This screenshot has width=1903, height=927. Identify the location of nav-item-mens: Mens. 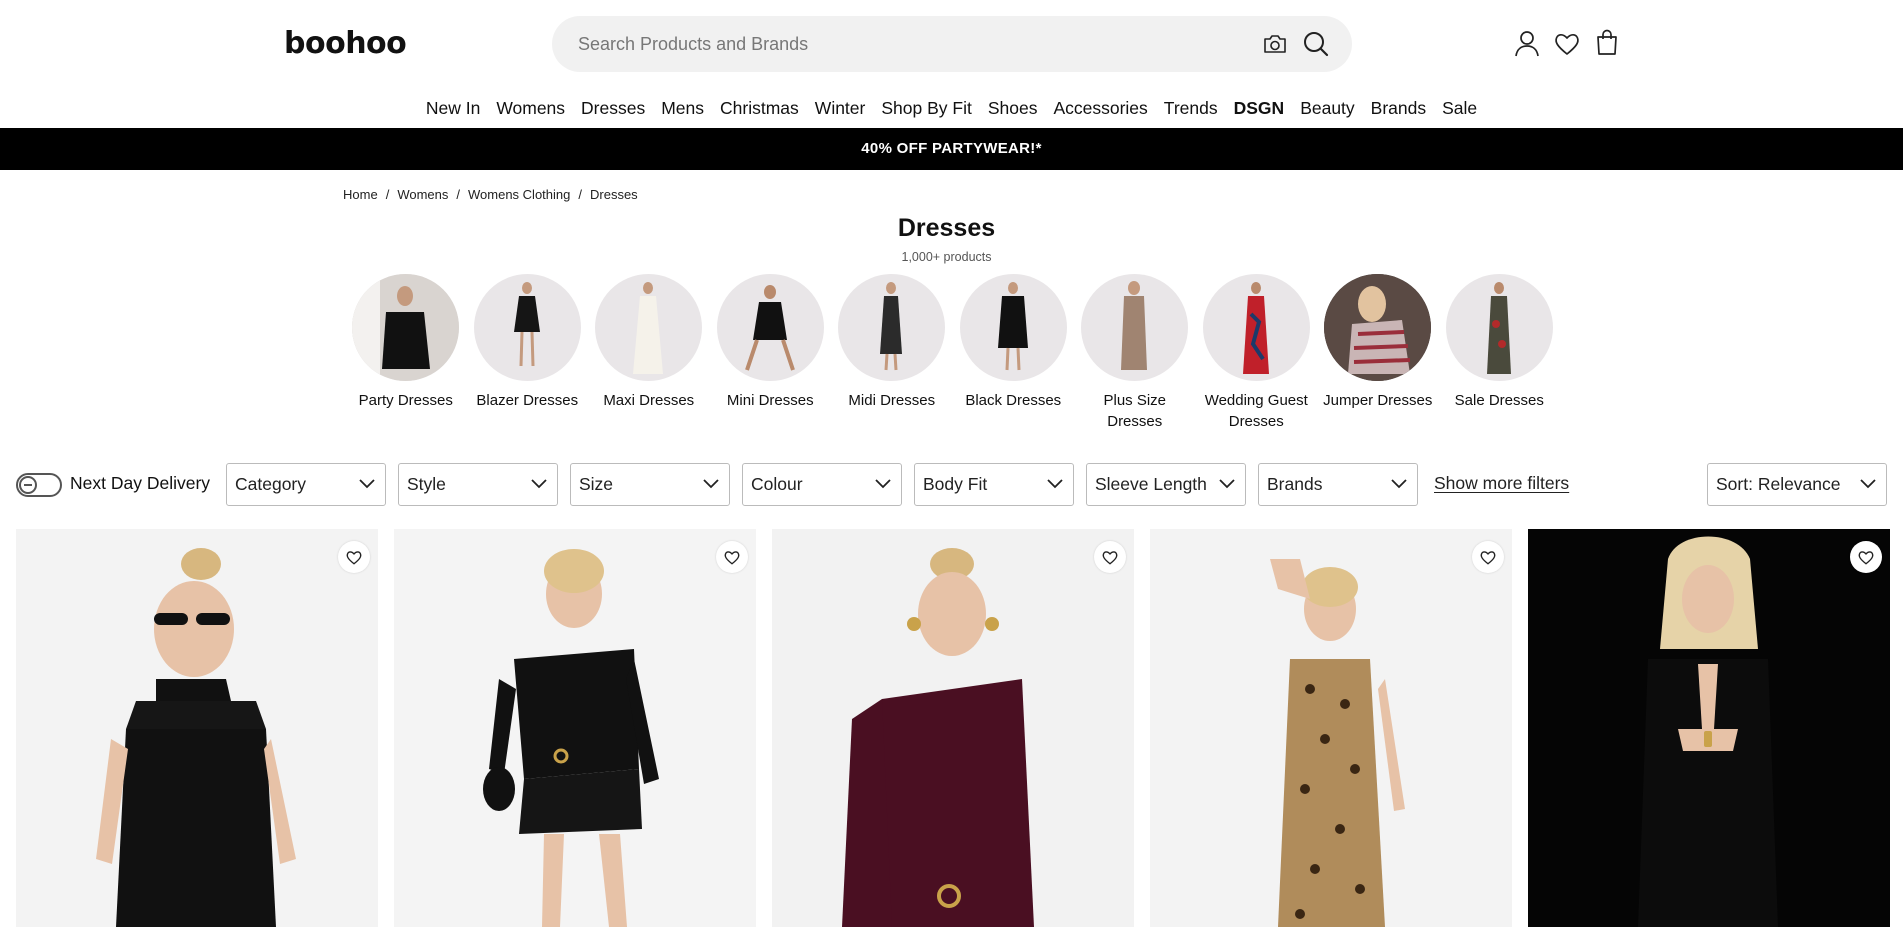
(682, 111).